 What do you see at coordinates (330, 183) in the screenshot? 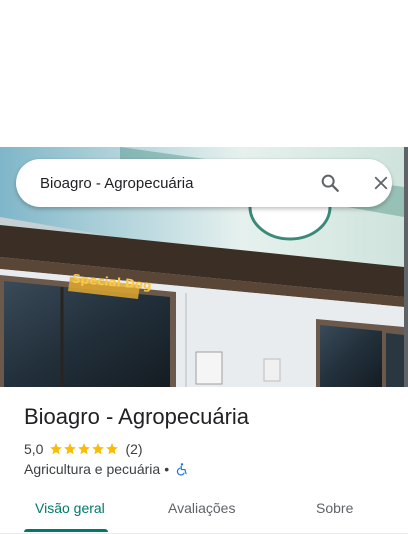
I see `search-icon` at bounding box center [330, 183].